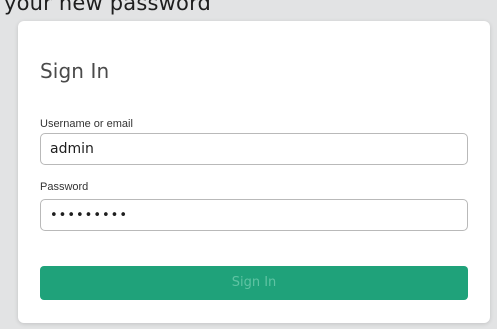 This screenshot has width=497, height=329. Describe the element at coordinates (254, 215) in the screenshot. I see `password-field: •••••••••` at that location.